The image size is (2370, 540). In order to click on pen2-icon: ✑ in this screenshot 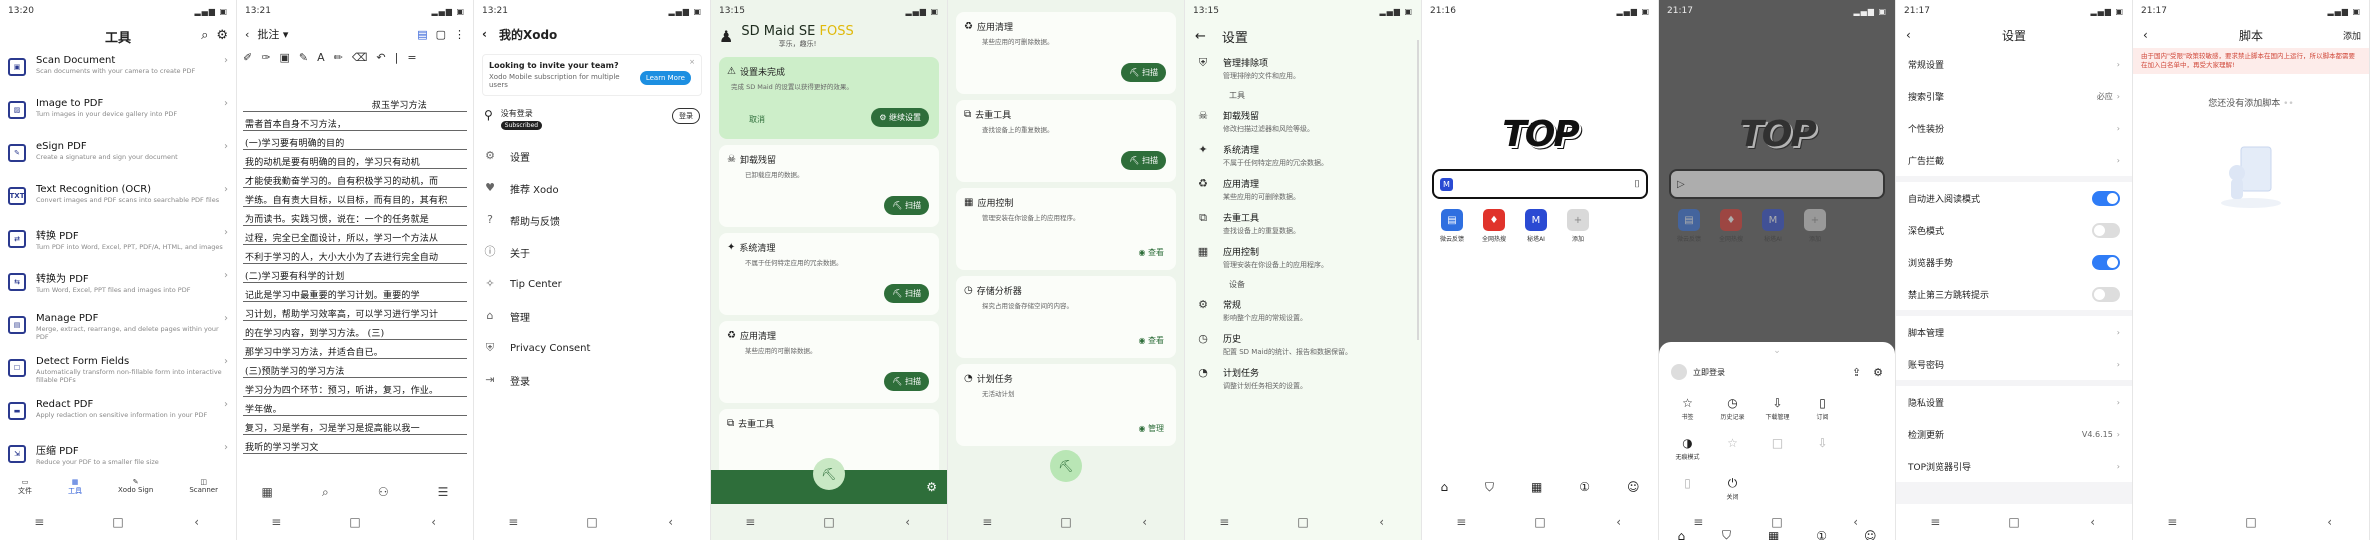, I will do `click(265, 57)`.